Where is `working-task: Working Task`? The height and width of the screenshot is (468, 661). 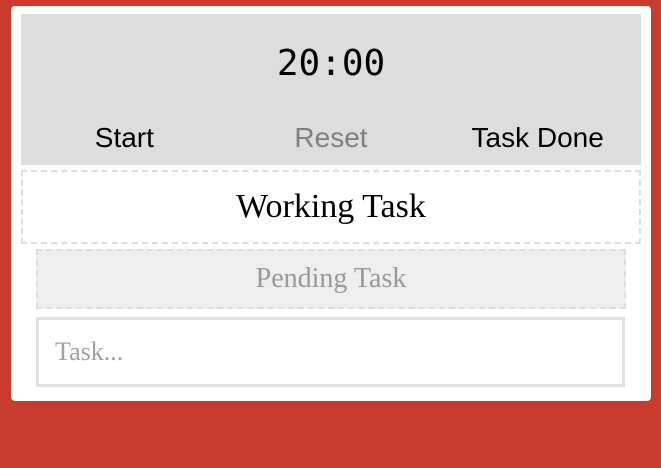
working-task: Working Task is located at coordinates (331, 207).